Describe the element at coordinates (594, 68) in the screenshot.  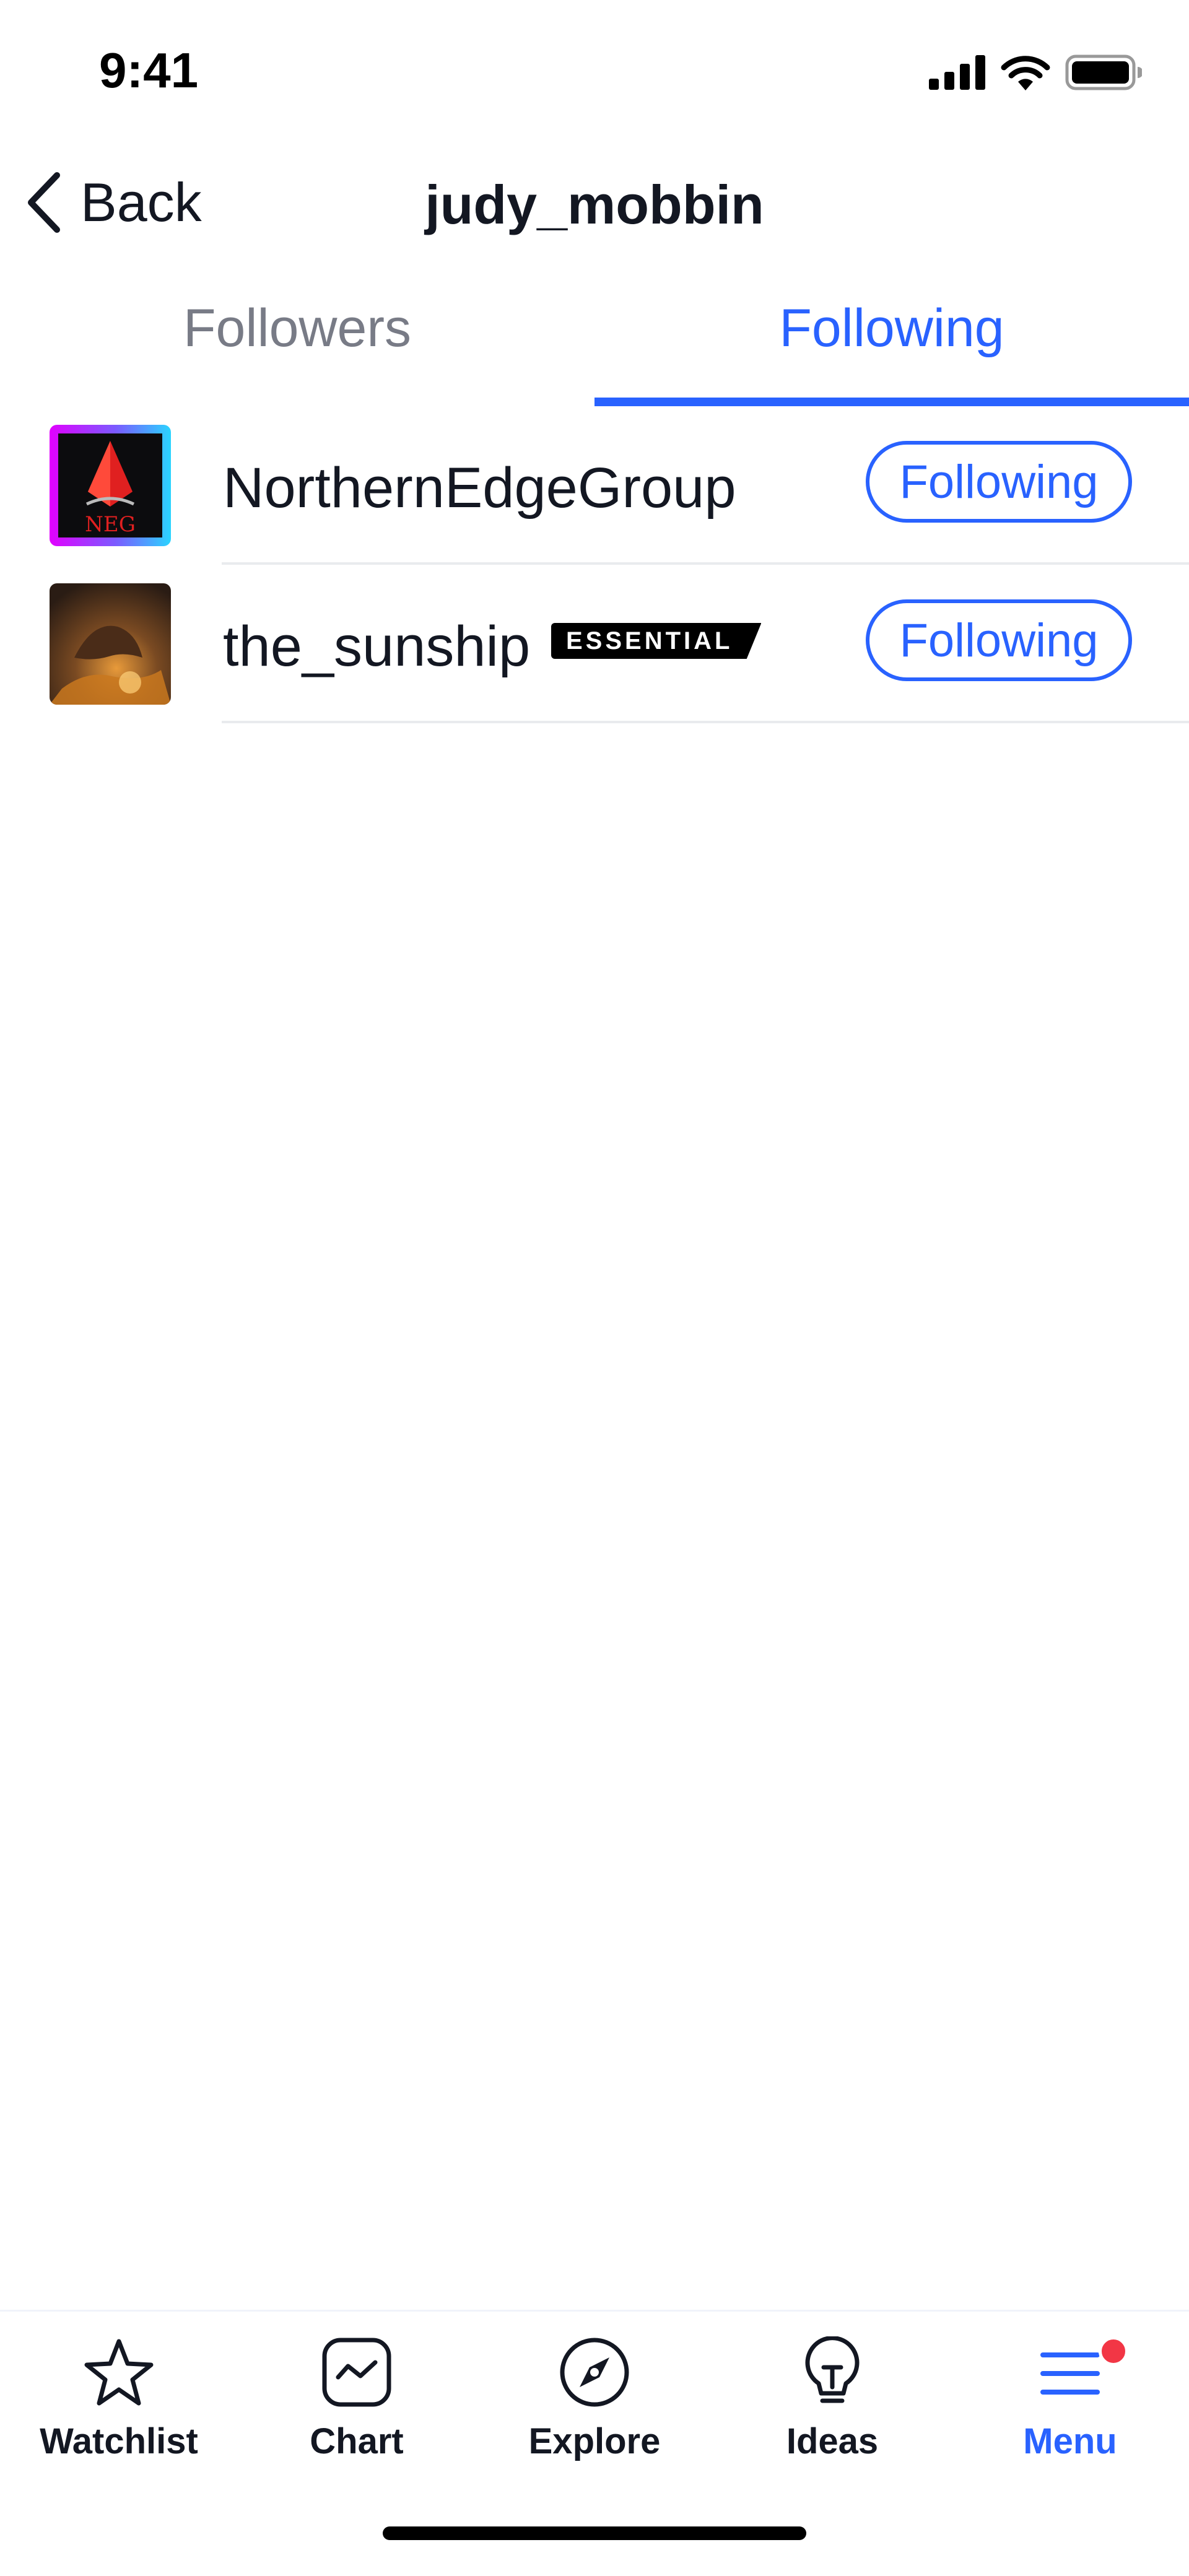
I see `status-bar: 9:41` at that location.